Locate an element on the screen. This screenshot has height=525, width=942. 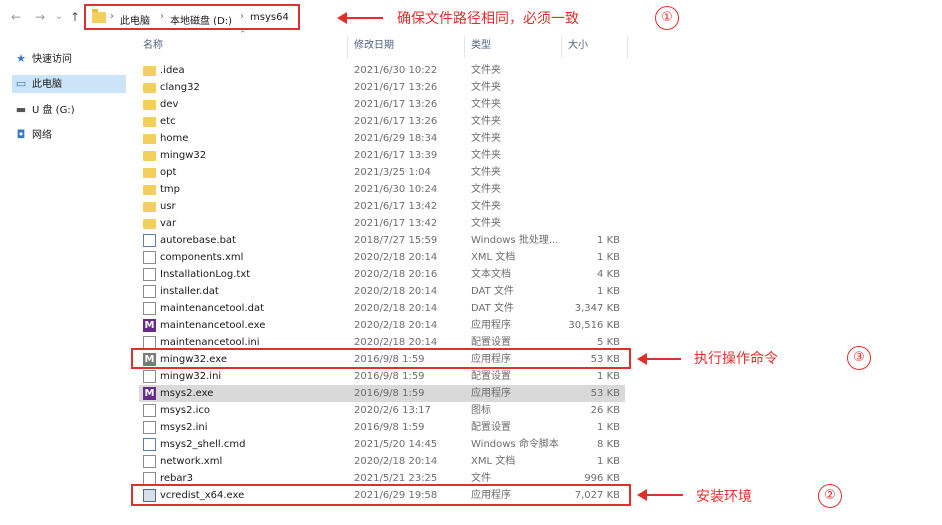
file-type: 图标 is located at coordinates (481, 410).